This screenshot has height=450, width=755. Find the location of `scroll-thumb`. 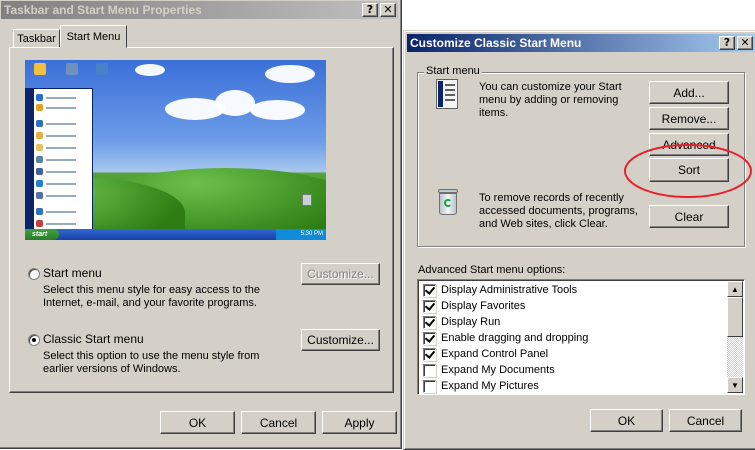

scroll-thumb is located at coordinates (735, 317).